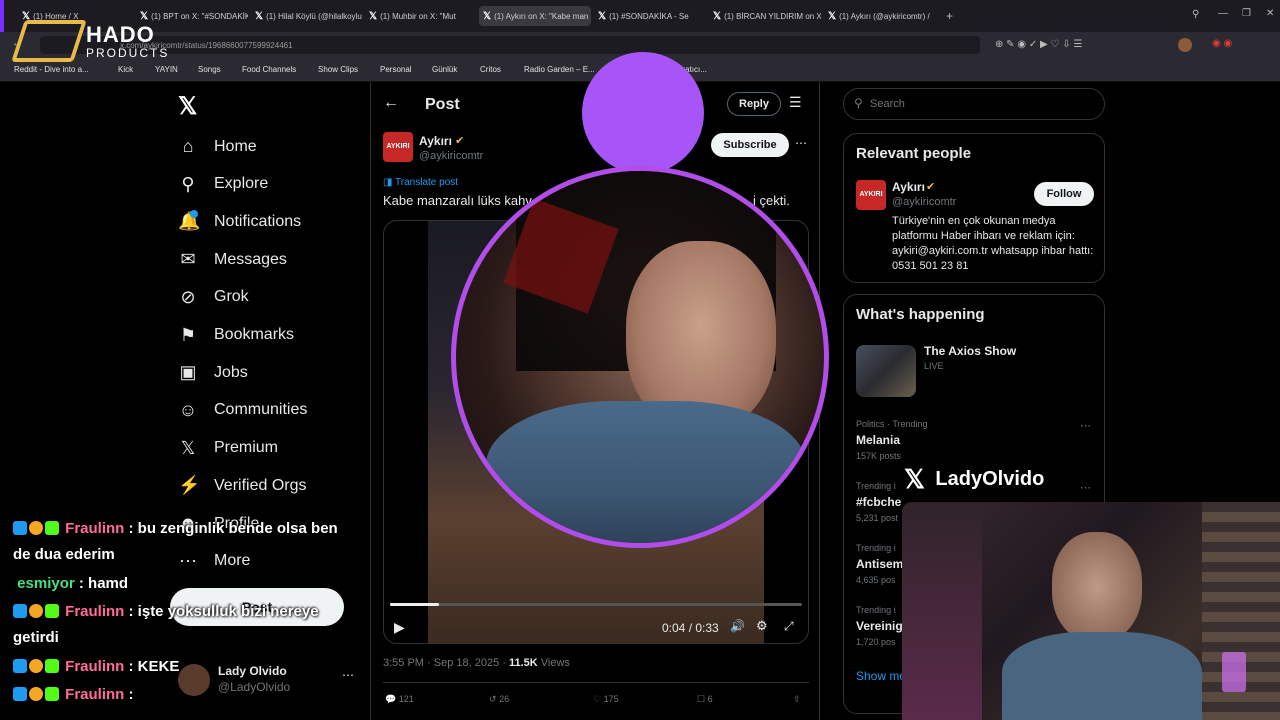 The height and width of the screenshot is (720, 1280). What do you see at coordinates (797, 699) in the screenshot?
I see `share-icon: ⇧` at bounding box center [797, 699].